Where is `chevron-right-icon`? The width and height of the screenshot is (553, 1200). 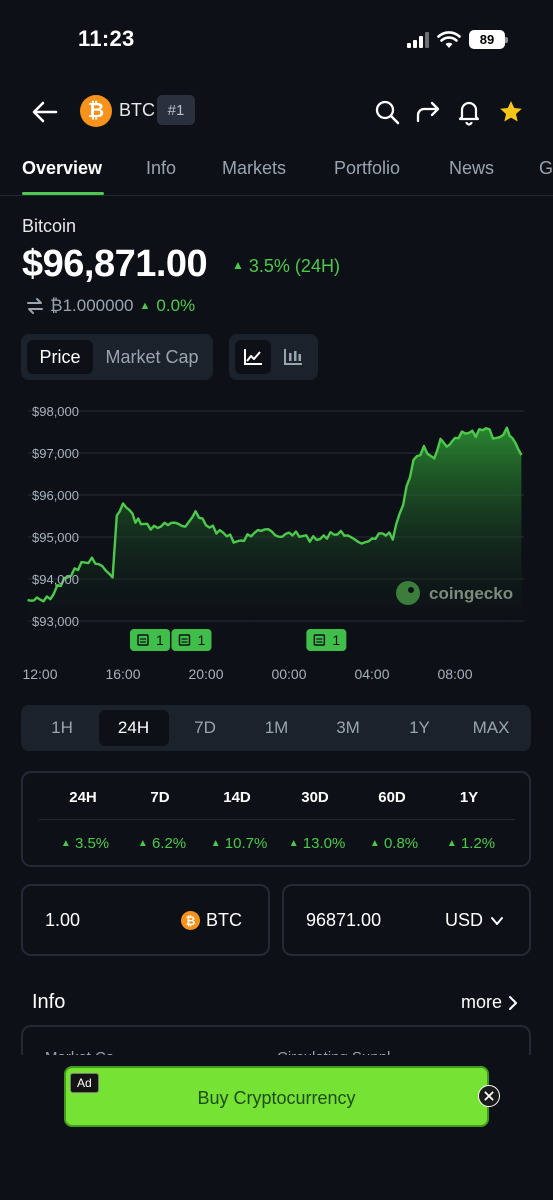 chevron-right-icon is located at coordinates (513, 1002).